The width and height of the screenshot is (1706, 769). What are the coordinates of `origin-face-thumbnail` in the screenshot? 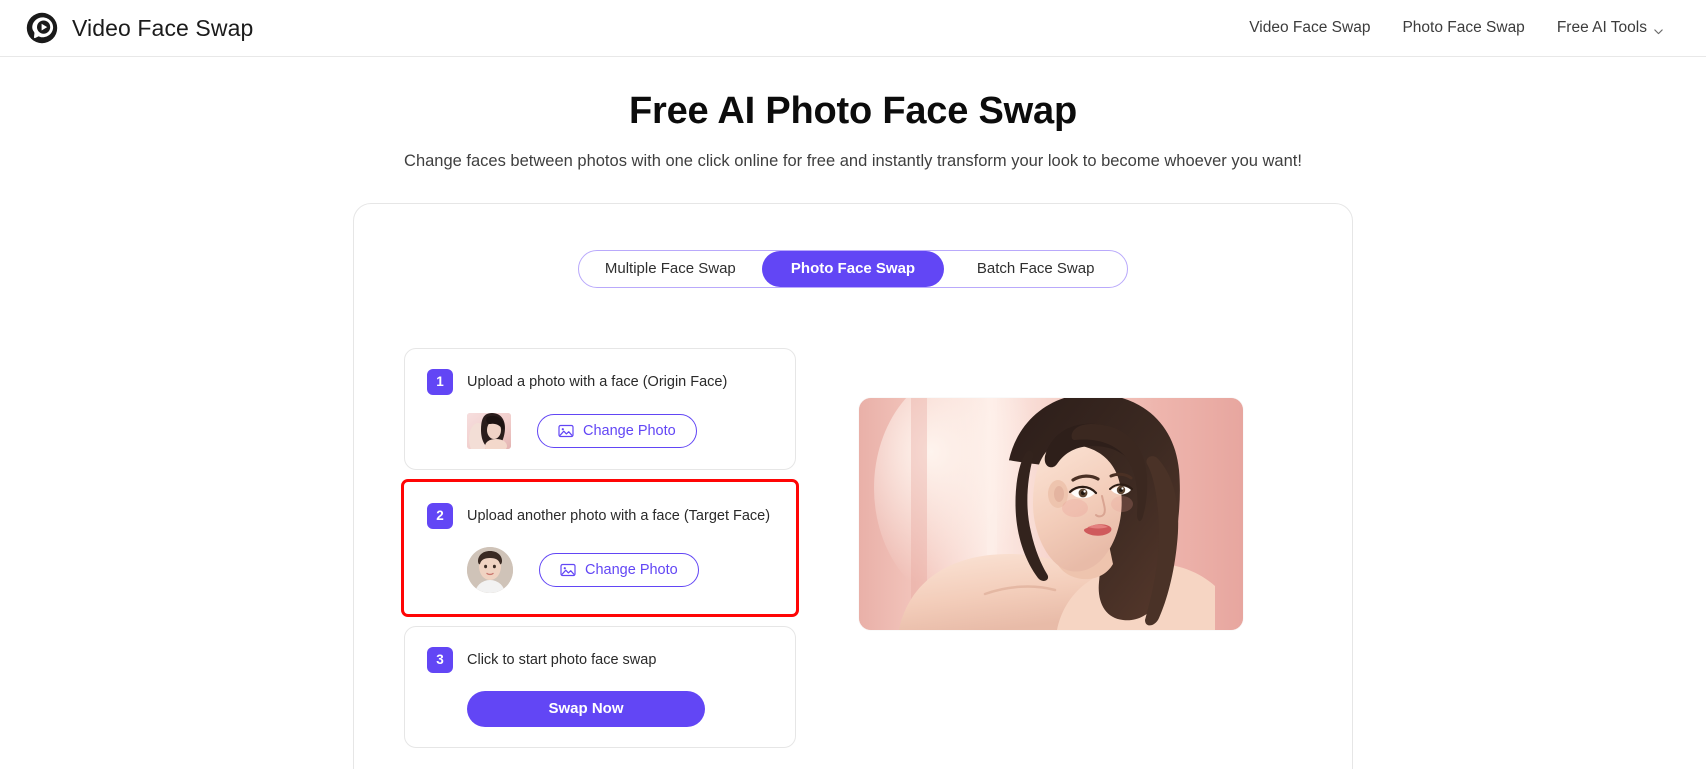 It's located at (489, 430).